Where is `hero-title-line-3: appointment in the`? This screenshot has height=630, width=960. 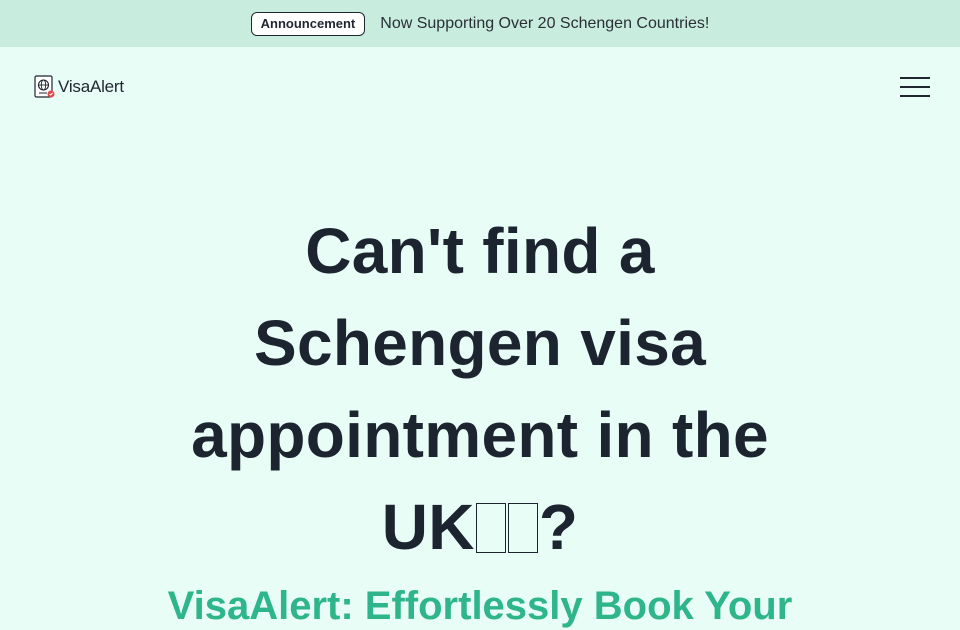 hero-title-line-3: appointment in the is located at coordinates (480, 435).